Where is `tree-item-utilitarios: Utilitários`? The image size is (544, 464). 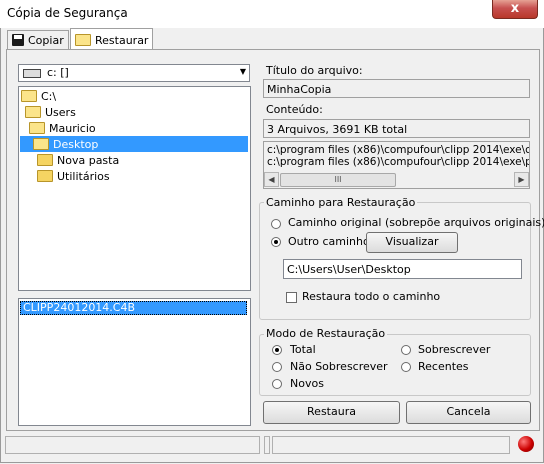
tree-item-utilitarios: Utilitários is located at coordinates (73, 176).